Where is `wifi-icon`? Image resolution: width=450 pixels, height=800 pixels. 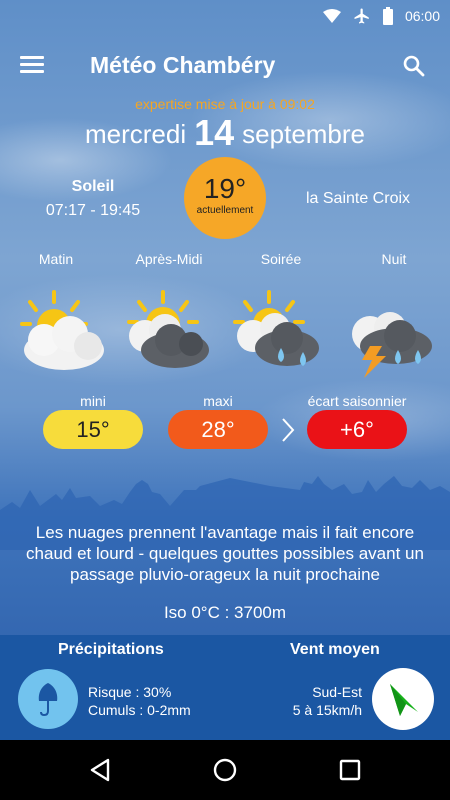 wifi-icon is located at coordinates (331, 16).